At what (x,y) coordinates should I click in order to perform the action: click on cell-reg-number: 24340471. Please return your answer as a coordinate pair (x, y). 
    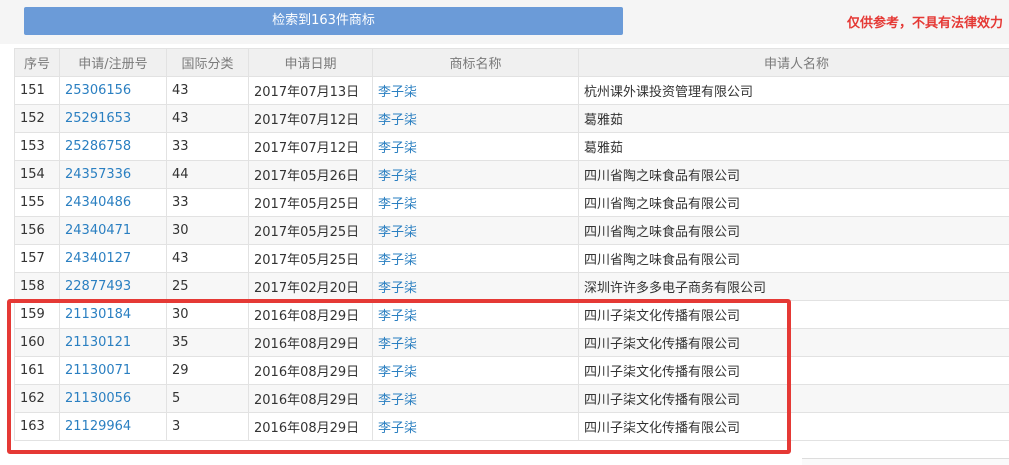
    Looking at the image, I should click on (113, 231).